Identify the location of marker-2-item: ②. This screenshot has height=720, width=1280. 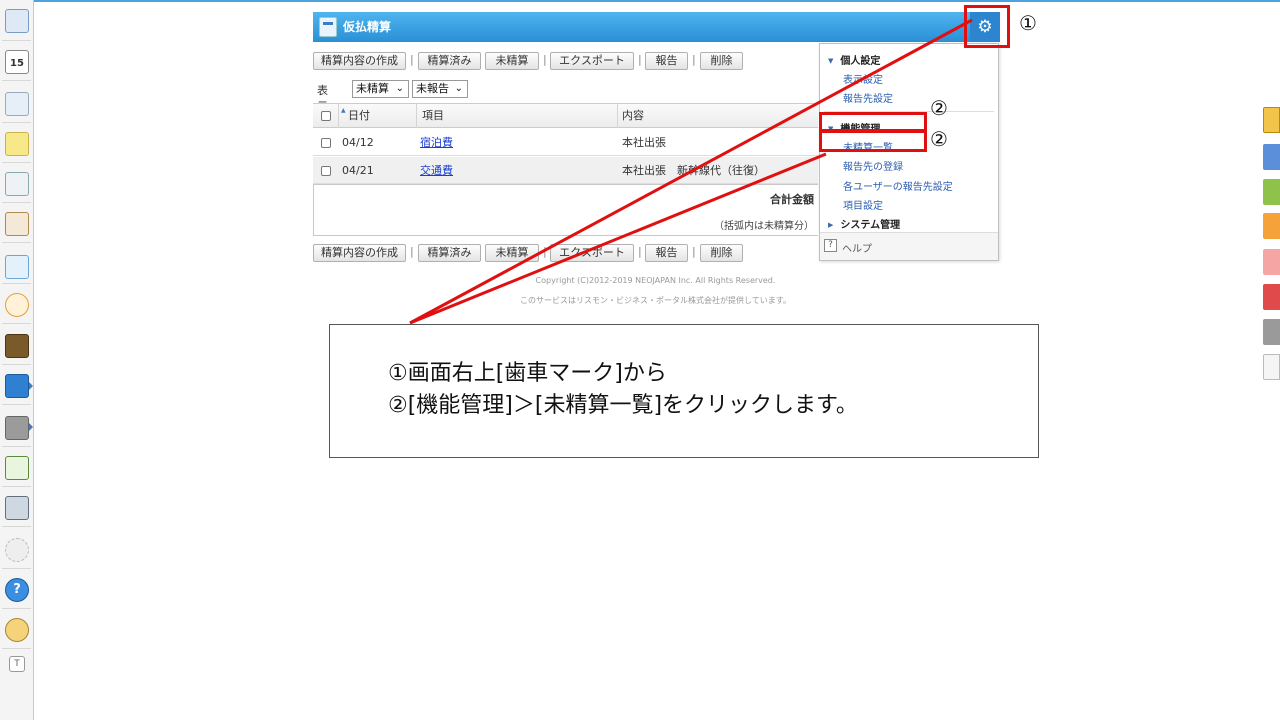
(939, 139).